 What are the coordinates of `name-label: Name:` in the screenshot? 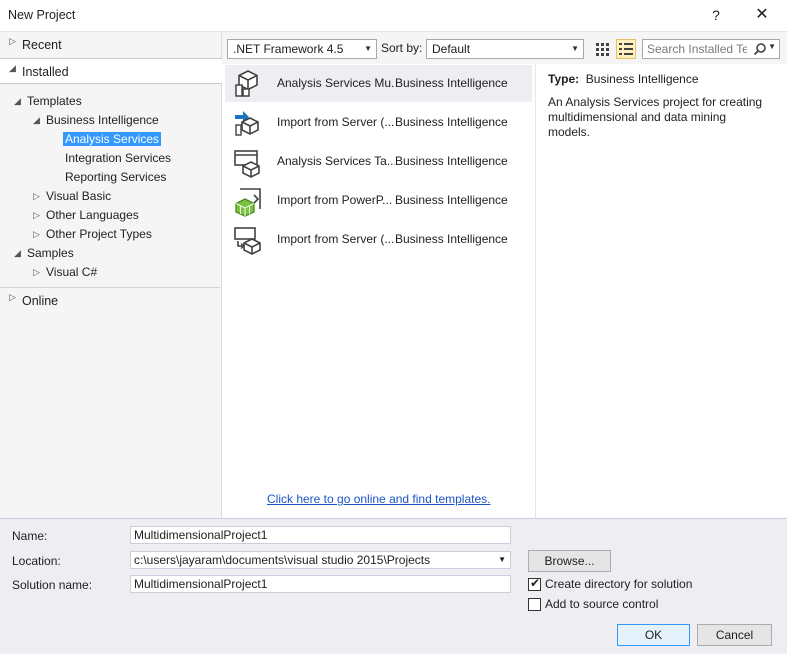 It's located at (30, 536).